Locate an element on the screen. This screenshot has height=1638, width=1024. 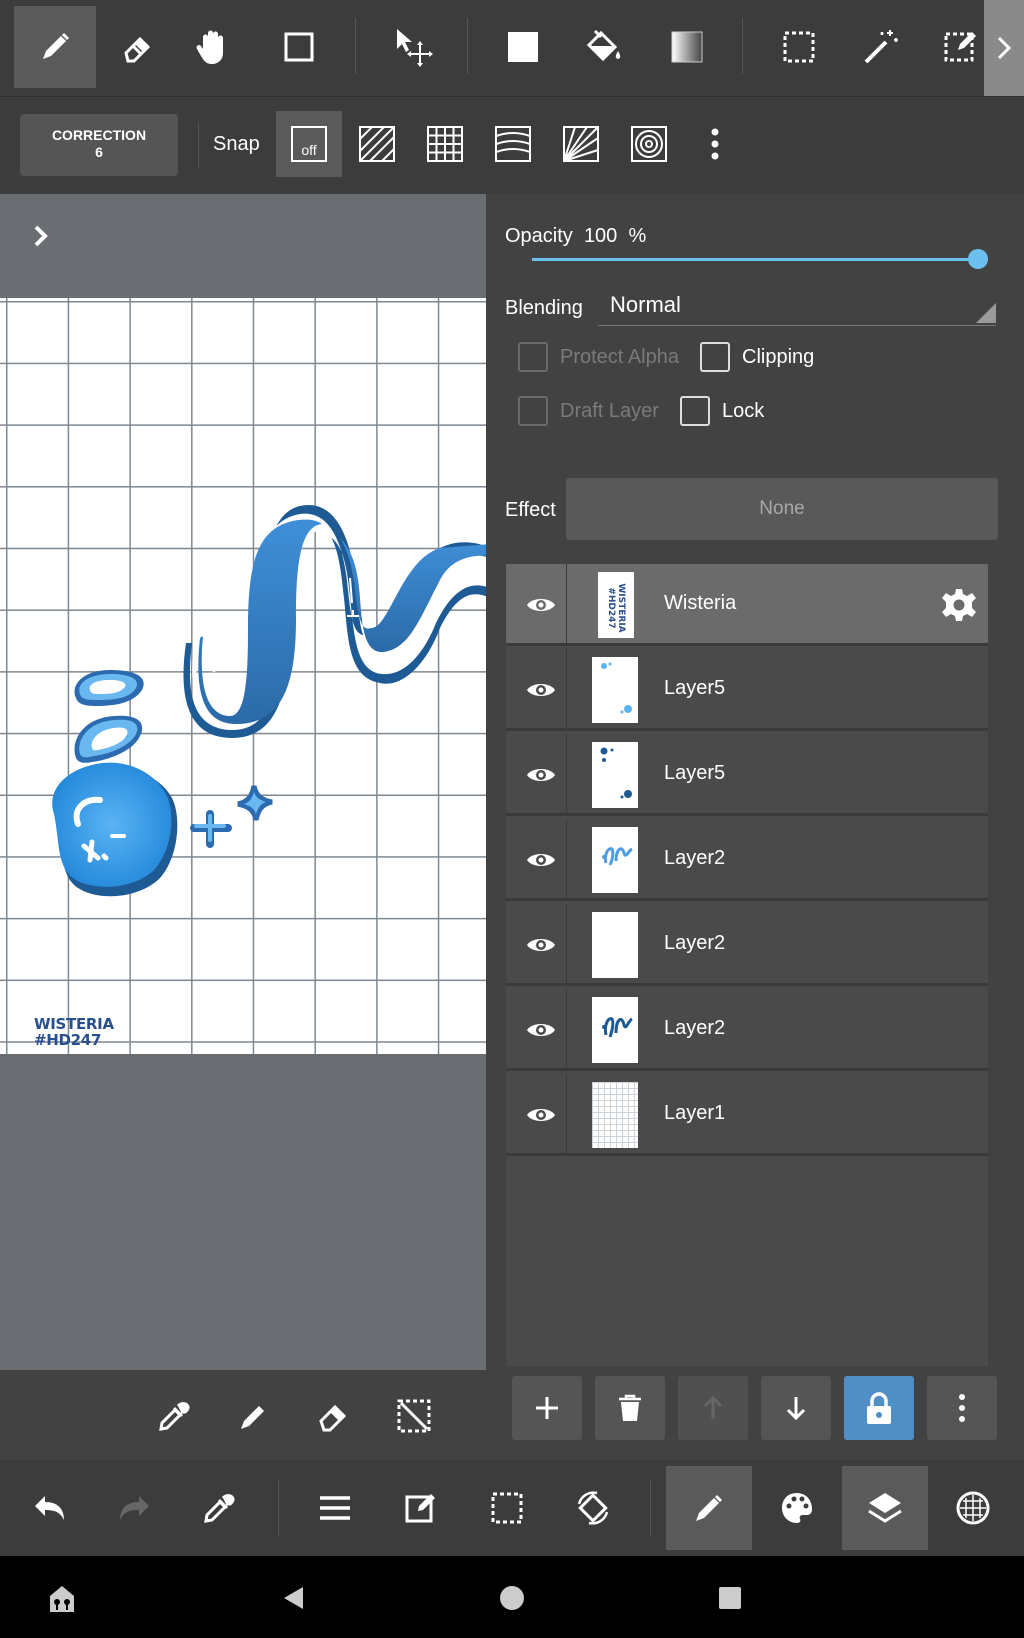
nav-home-button is located at coordinates (512, 1598).